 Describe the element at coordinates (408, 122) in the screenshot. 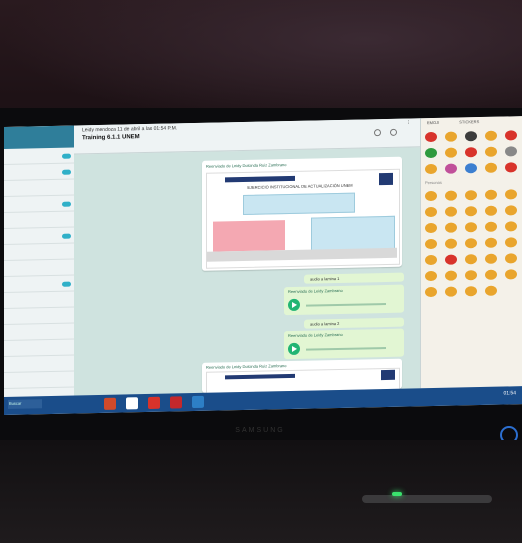

I see `menu-icon: ⋮` at that location.